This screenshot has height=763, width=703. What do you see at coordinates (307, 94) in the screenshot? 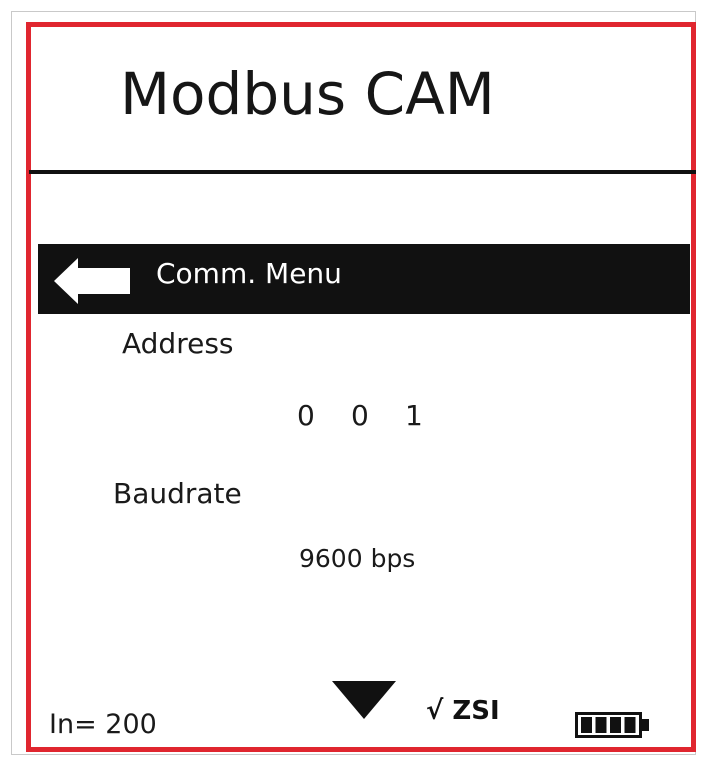
I see `page-title: Modbus CAM` at bounding box center [307, 94].